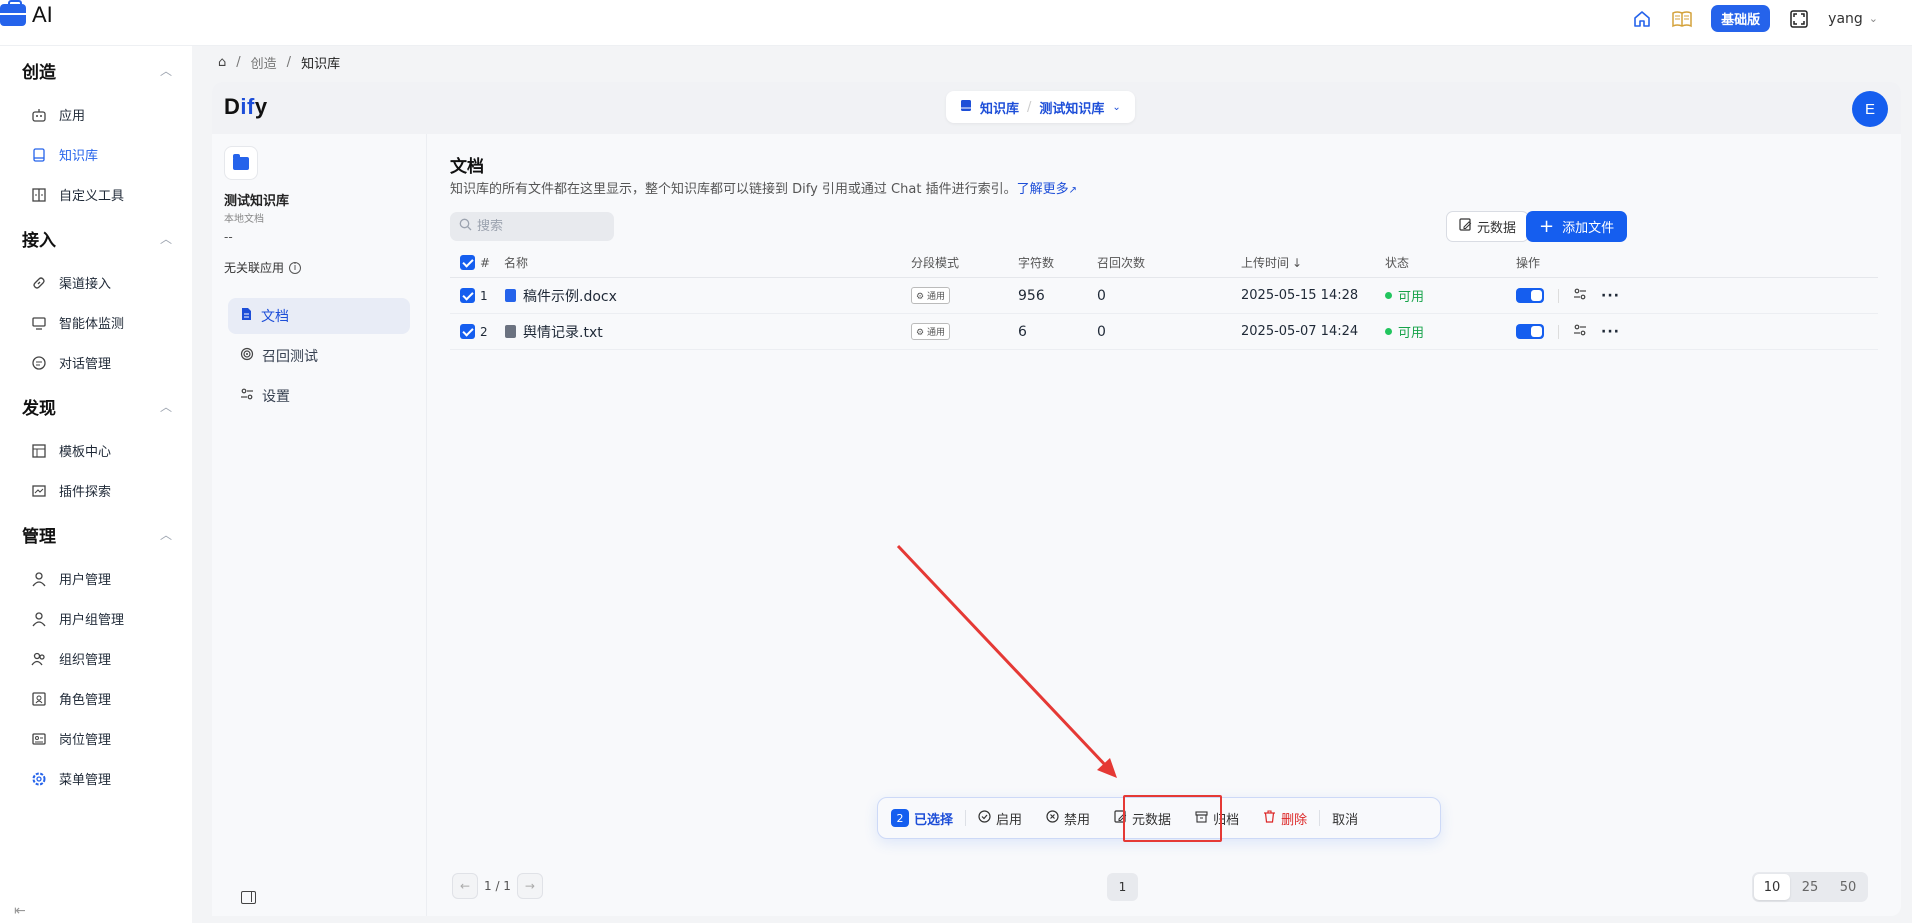  What do you see at coordinates (984, 818) in the screenshot?
I see `check-circle-icon` at bounding box center [984, 818].